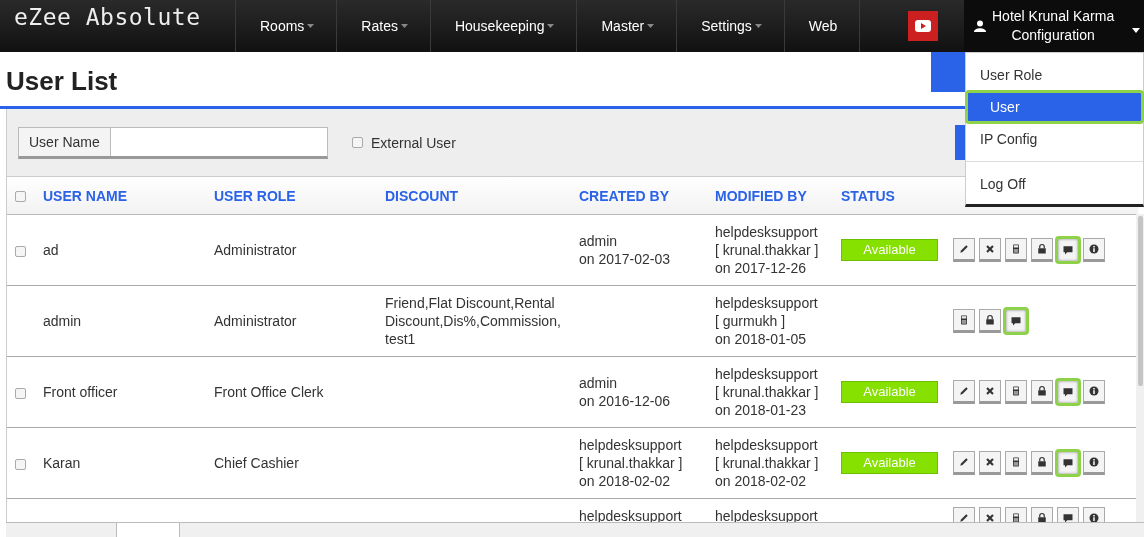 Image resolution: width=1144 pixels, height=537 pixels. What do you see at coordinates (1054, 139) in the screenshot?
I see `menu-item: IP Config` at bounding box center [1054, 139].